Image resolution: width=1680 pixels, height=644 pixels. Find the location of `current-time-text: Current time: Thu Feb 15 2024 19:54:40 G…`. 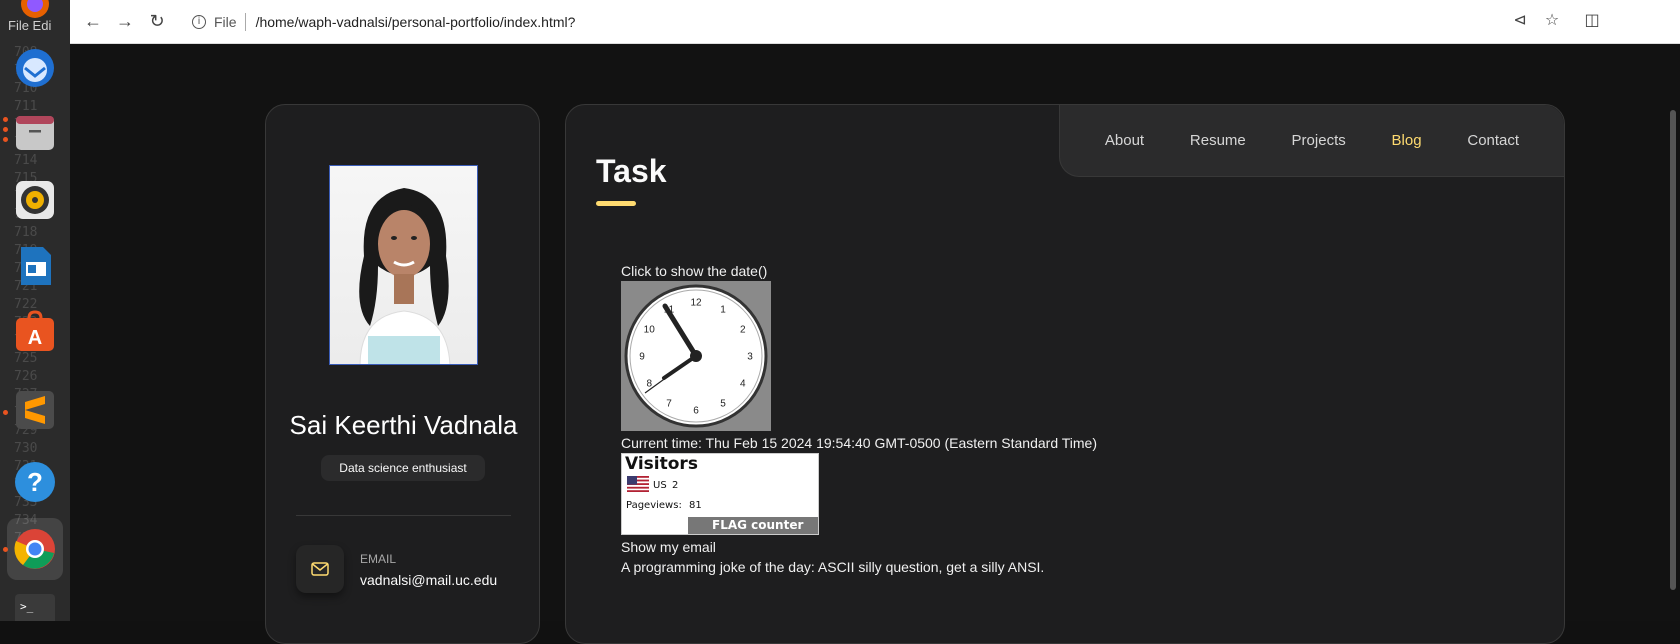

current-time-text: Current time: Thu Feb 15 2024 19:54:40 G… is located at coordinates (859, 443).